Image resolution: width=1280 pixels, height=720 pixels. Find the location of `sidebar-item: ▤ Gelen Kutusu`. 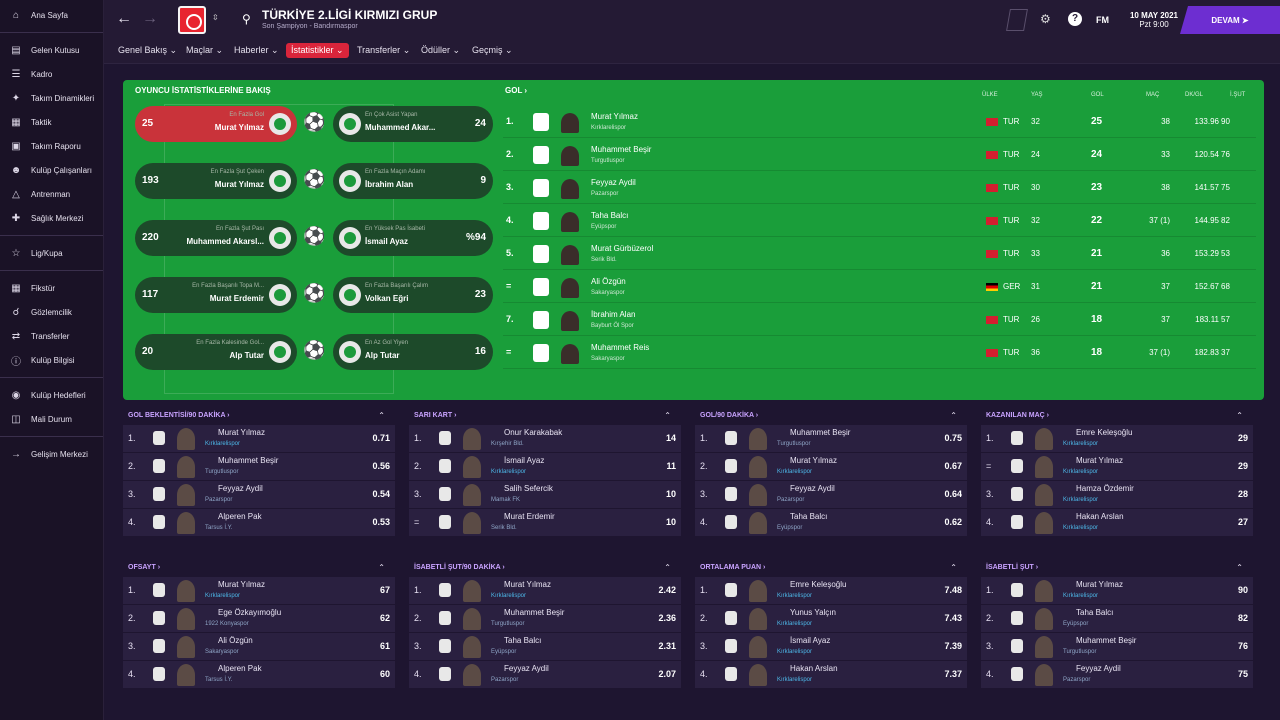

sidebar-item: ▤ Gelen Kutusu is located at coordinates (51, 50).